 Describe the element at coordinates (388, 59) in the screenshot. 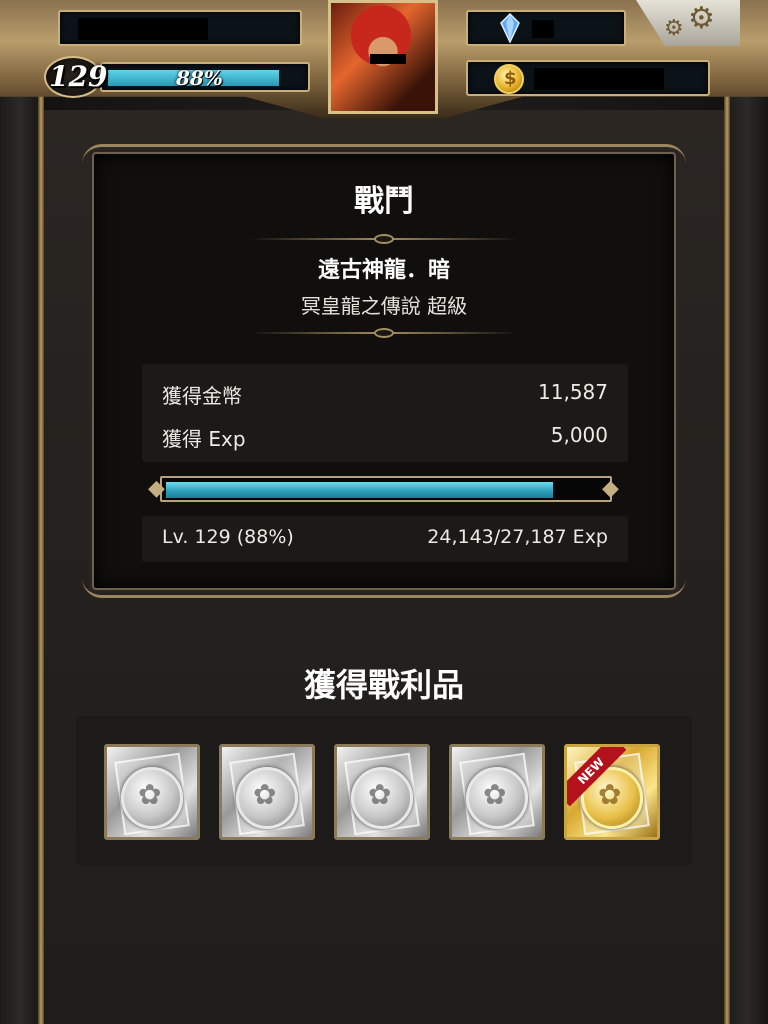

I see `avatar-censor-bar` at that location.